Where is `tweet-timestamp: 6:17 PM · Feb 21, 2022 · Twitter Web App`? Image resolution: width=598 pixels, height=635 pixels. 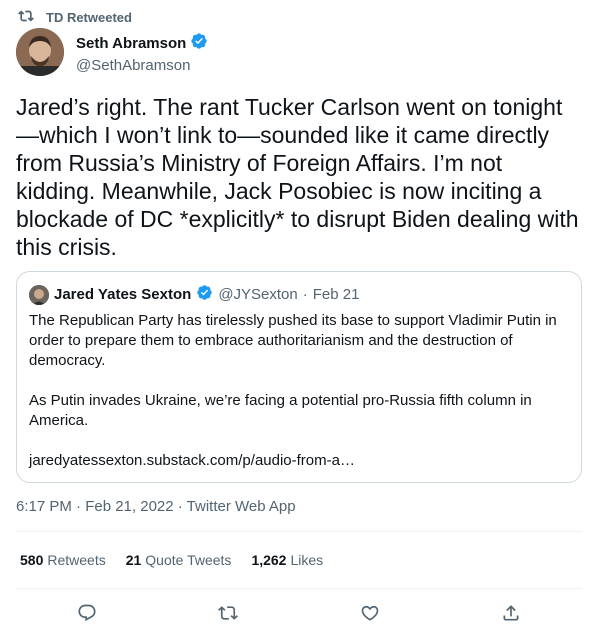
tweet-timestamp: 6:17 PM · Feb 21, 2022 · Twitter Web App is located at coordinates (156, 506).